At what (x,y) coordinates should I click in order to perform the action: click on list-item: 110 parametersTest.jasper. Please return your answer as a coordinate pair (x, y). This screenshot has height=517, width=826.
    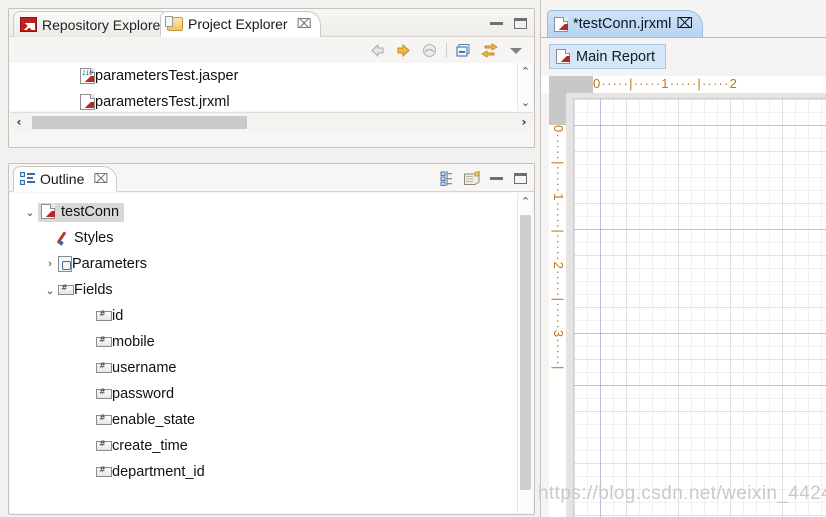
    Looking at the image, I should click on (271, 76).